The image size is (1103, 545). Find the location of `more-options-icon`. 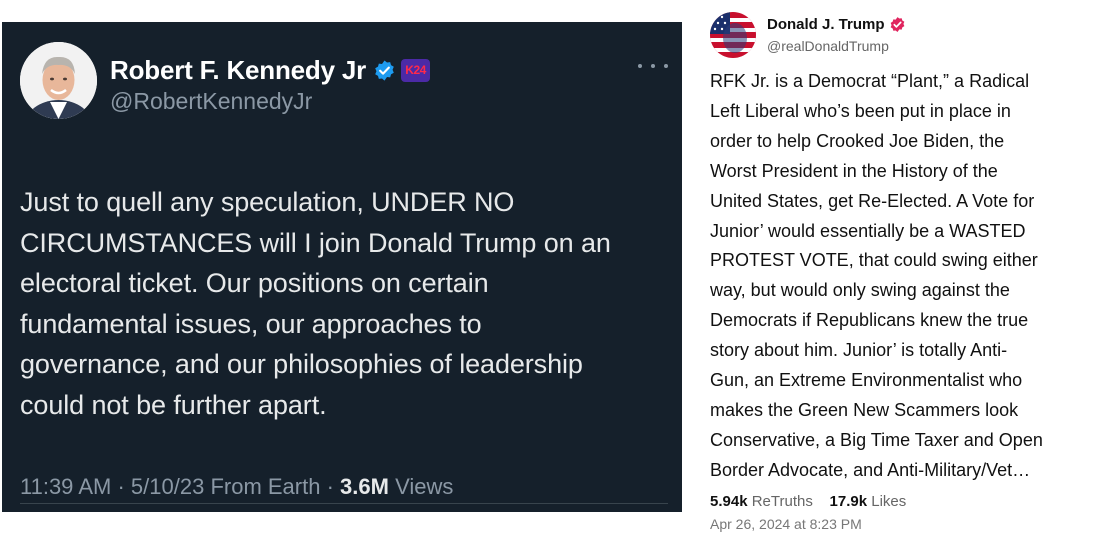

more-options-icon is located at coordinates (653, 66).